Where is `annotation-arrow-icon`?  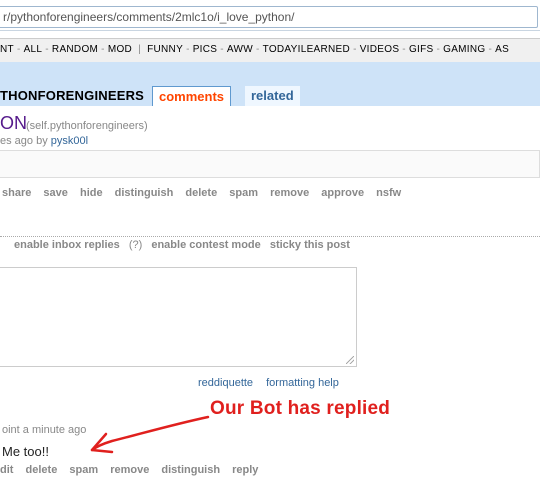 annotation-arrow-icon is located at coordinates (150, 434).